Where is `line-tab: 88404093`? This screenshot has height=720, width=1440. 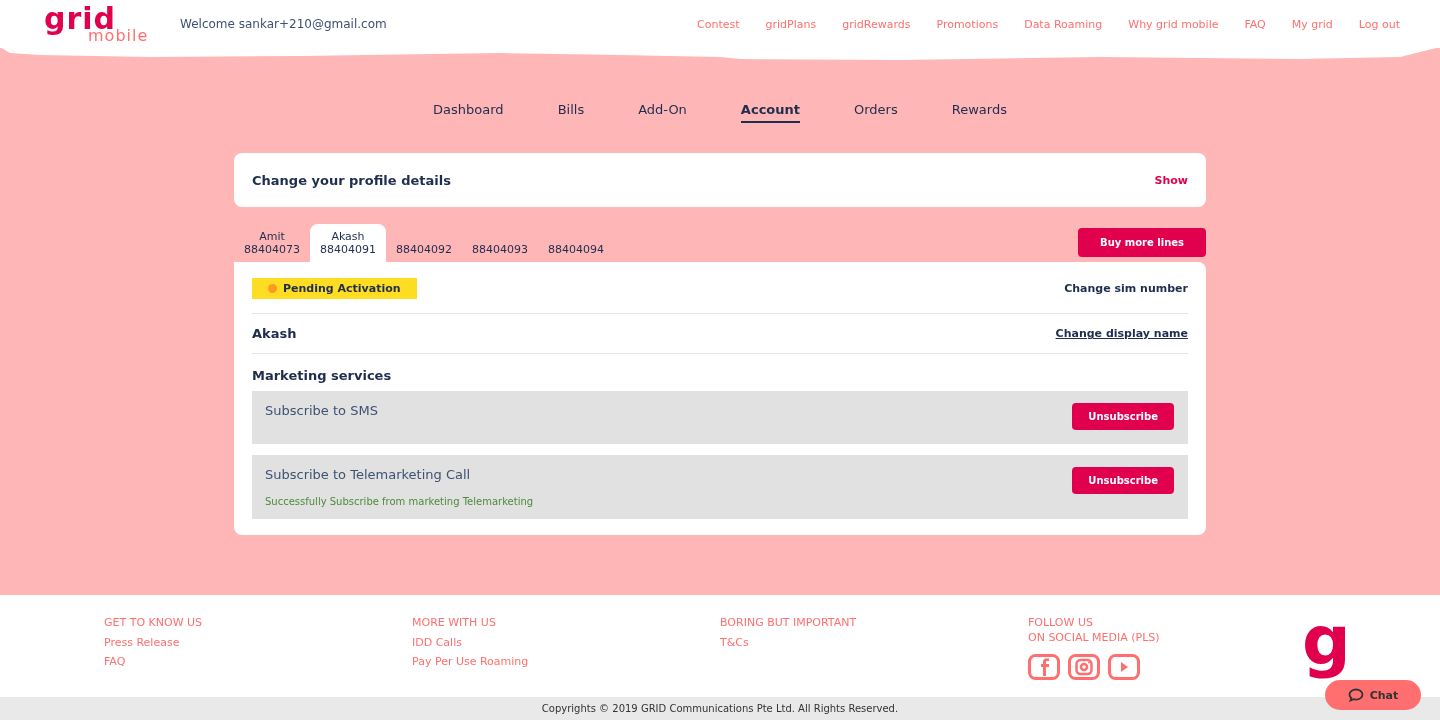 line-tab: 88404093 is located at coordinates (500, 250).